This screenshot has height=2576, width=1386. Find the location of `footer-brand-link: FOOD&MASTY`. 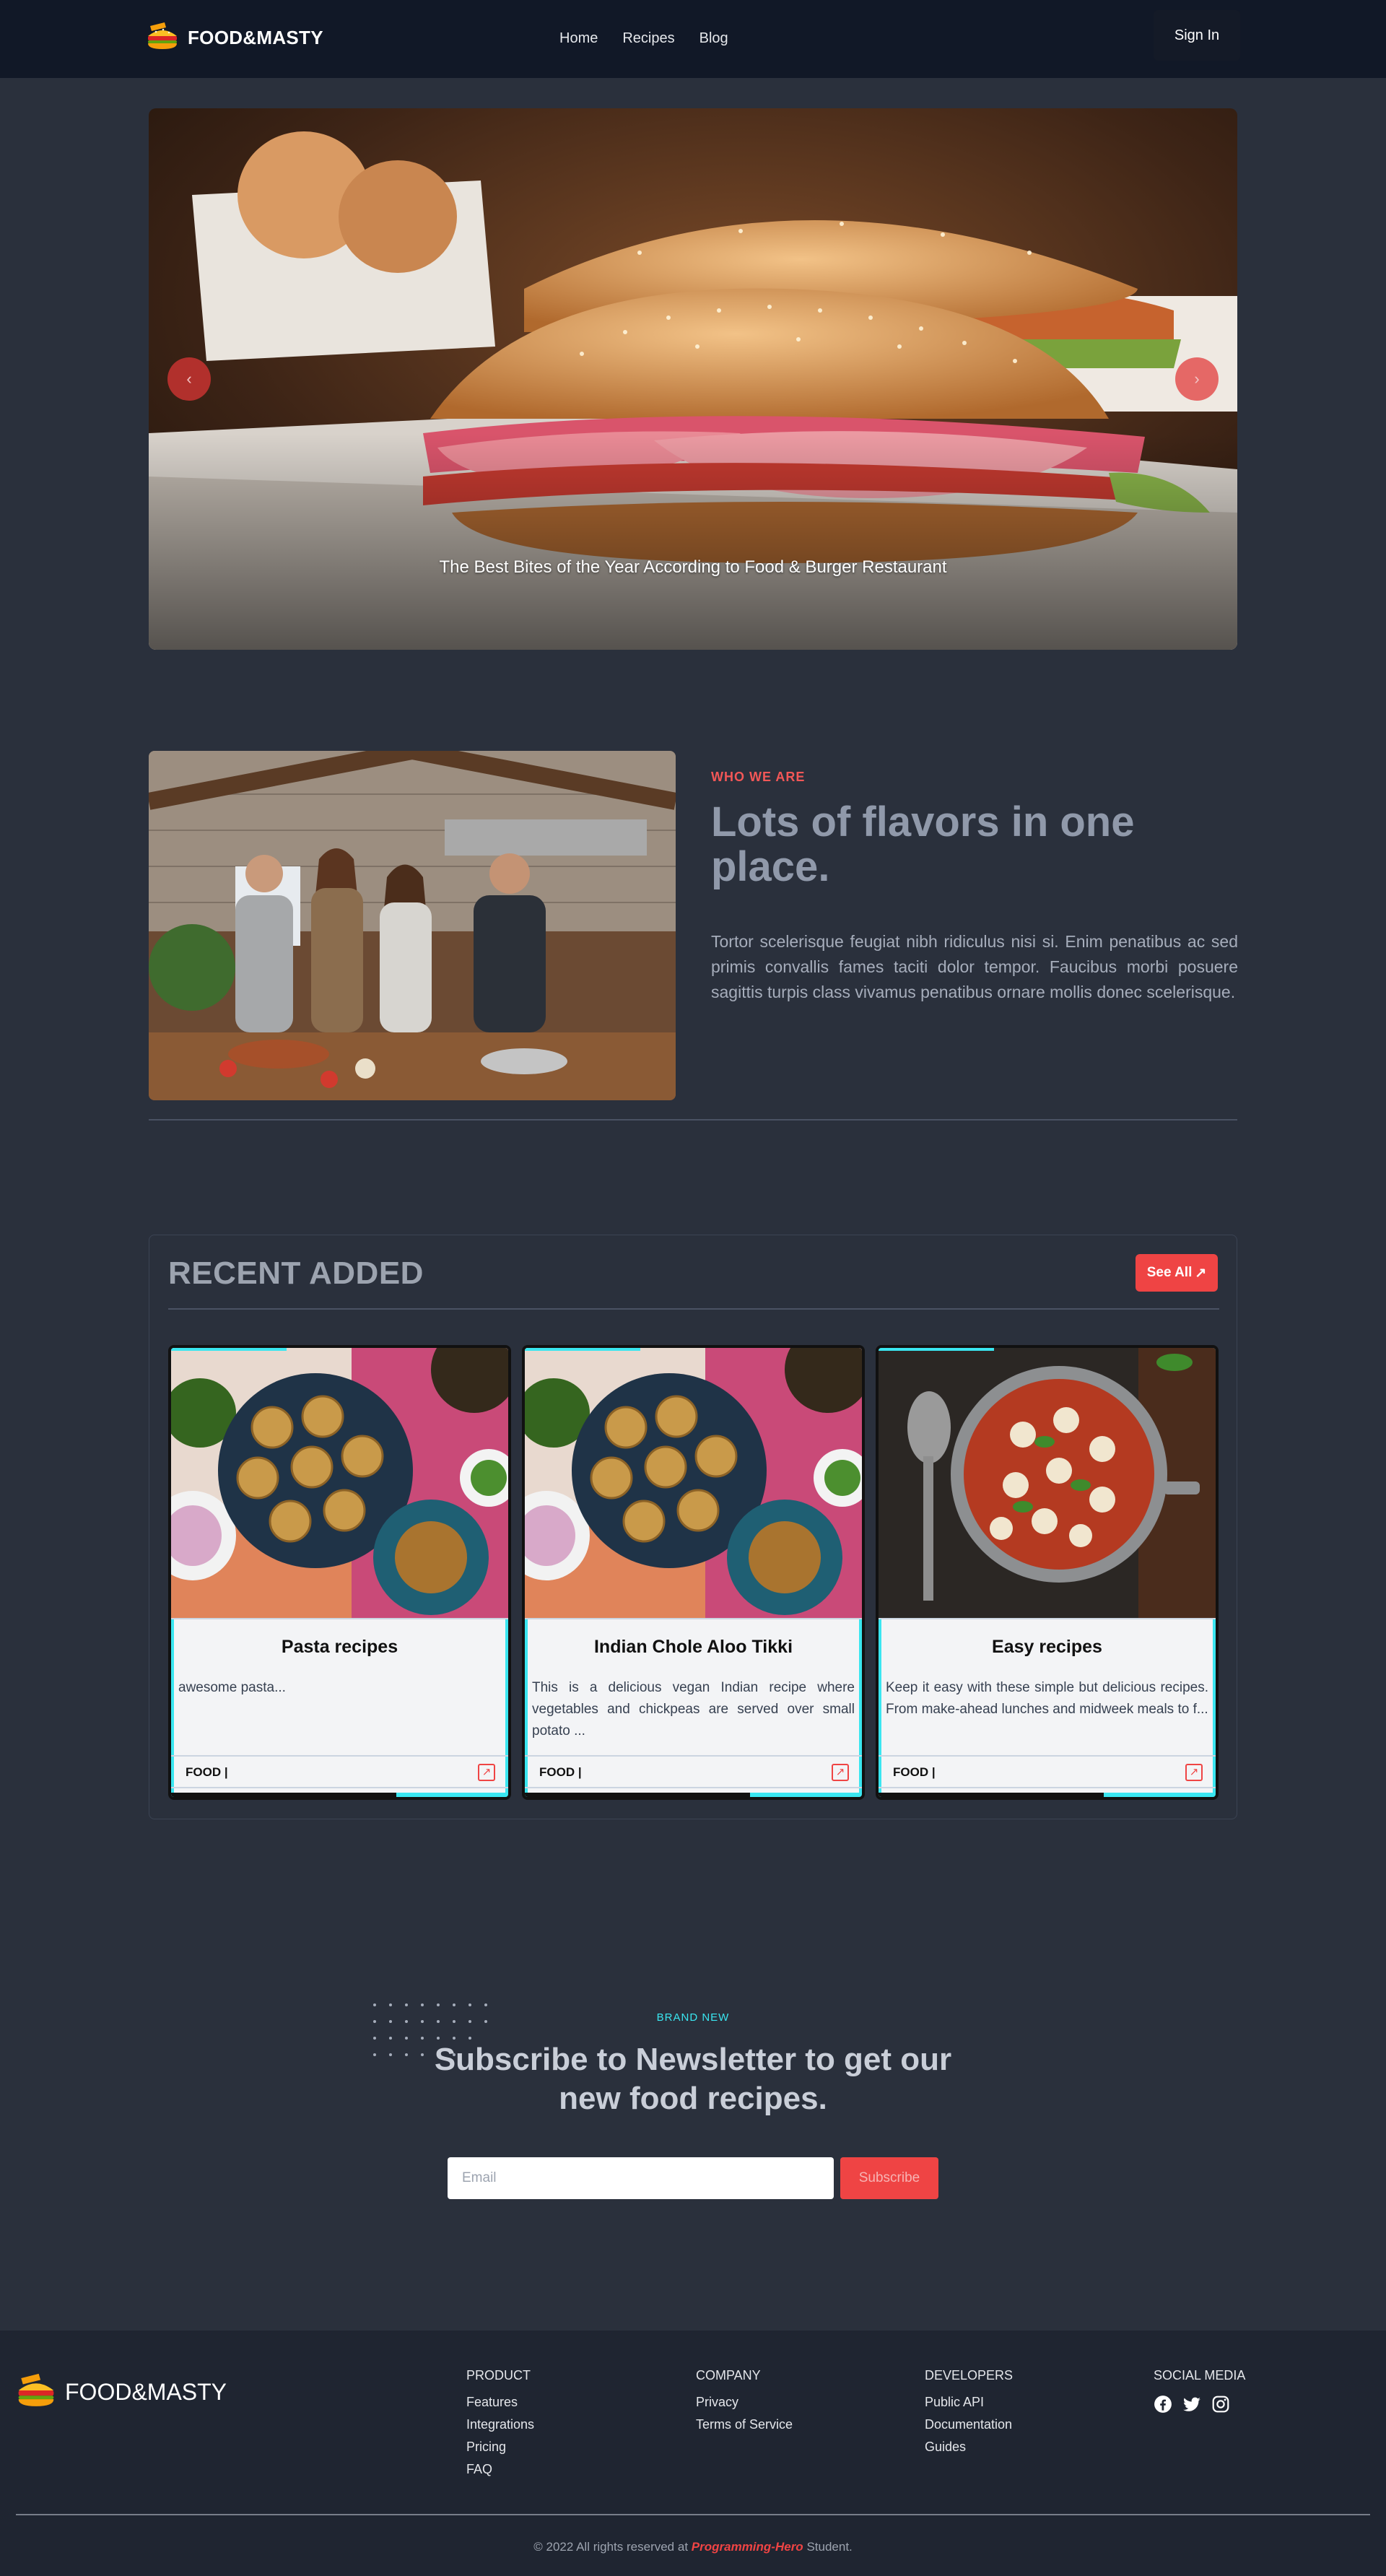

footer-brand-link: FOOD&MASTY is located at coordinates (121, 2392).